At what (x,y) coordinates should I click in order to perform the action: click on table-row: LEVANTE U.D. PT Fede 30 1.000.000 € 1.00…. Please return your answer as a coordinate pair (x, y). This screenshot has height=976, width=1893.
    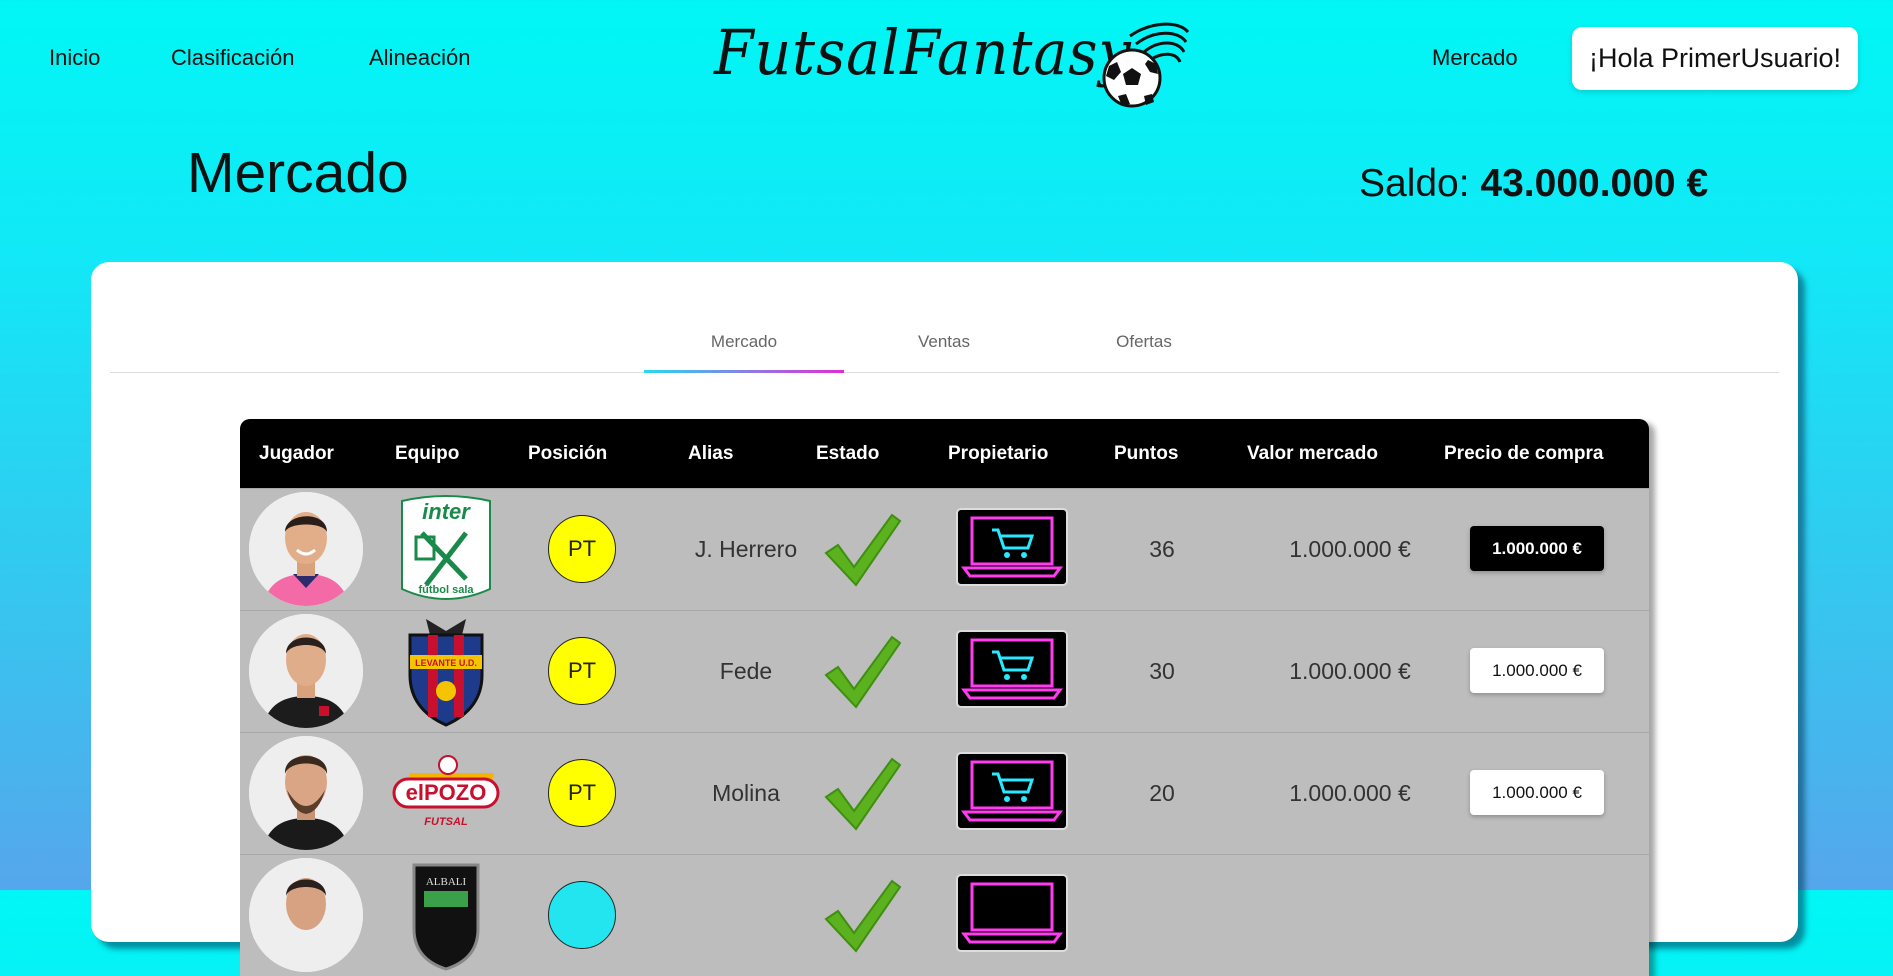
    Looking at the image, I should click on (944, 671).